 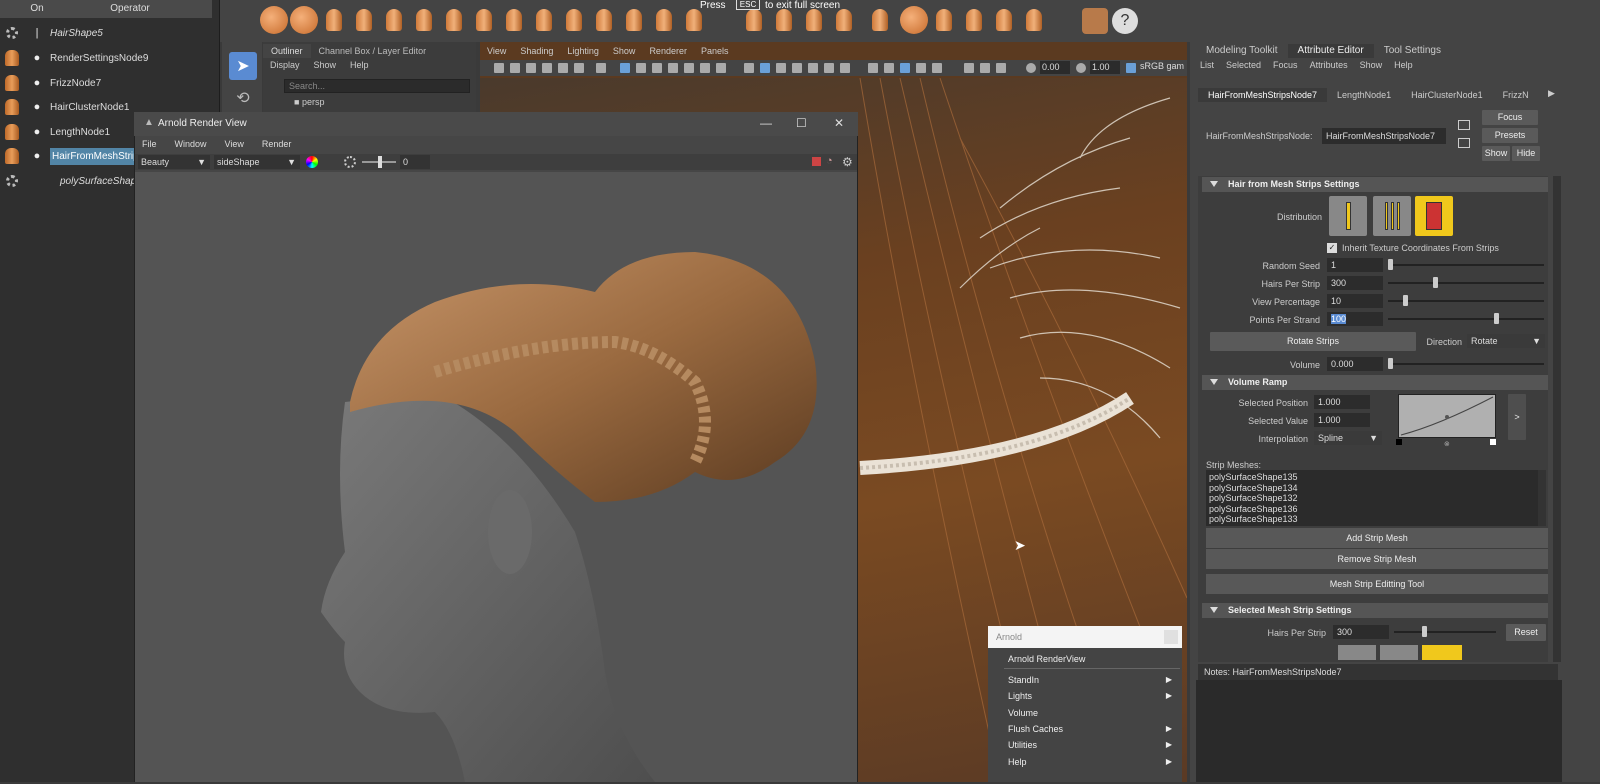 I want to click on ramp-delete-icon: ⊗, so click(x=1447, y=444).